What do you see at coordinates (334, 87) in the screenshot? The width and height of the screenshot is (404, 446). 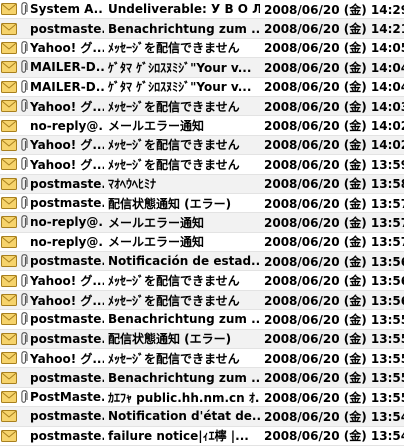 I see `message-date: 2008/06/20 (金) 14:04` at bounding box center [334, 87].